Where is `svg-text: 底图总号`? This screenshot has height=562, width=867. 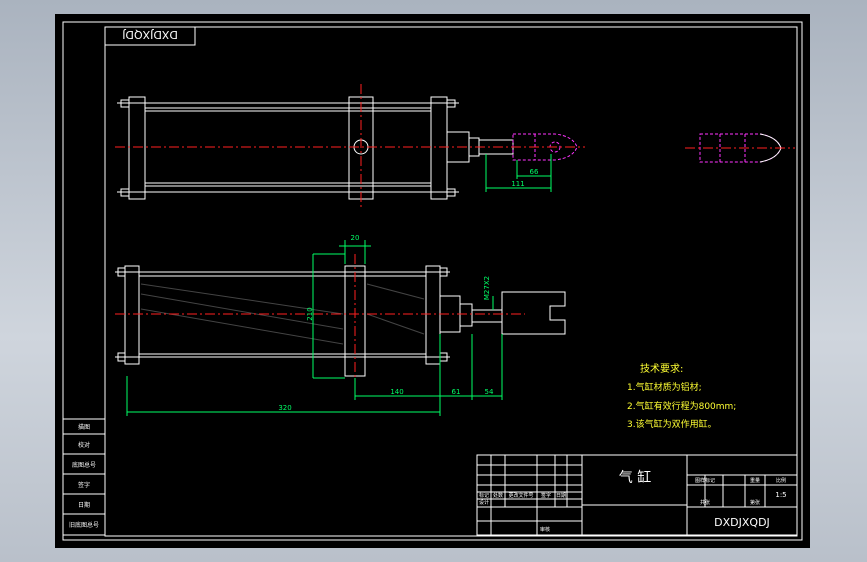
svg-text: 底图总号 is located at coordinates (84, 465).